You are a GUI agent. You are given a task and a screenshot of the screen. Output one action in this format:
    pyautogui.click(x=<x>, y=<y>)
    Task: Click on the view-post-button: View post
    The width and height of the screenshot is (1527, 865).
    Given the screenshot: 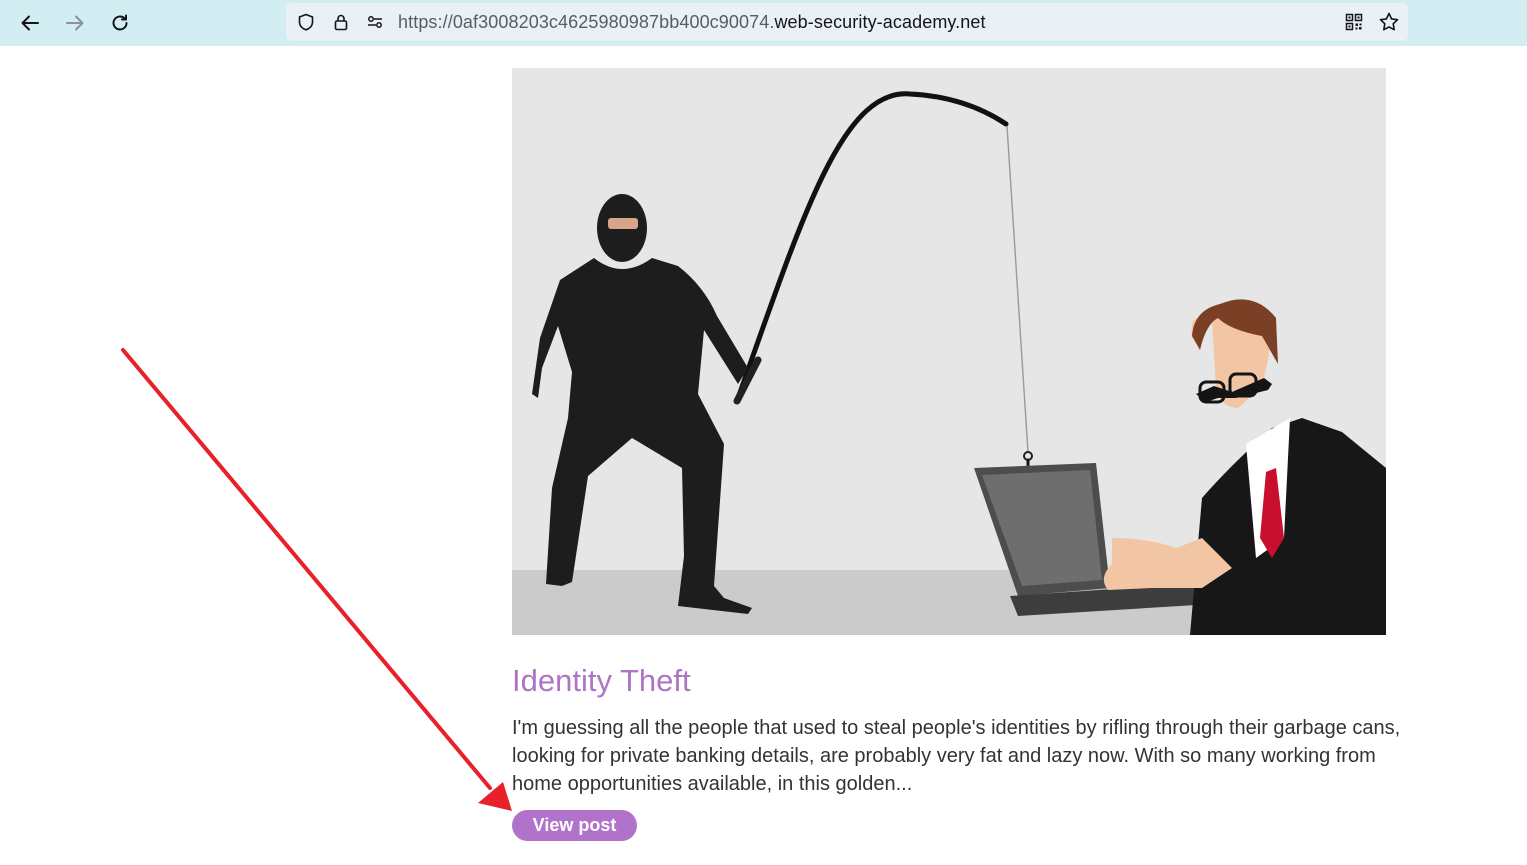 What is the action you would take?
    pyautogui.click(x=574, y=825)
    